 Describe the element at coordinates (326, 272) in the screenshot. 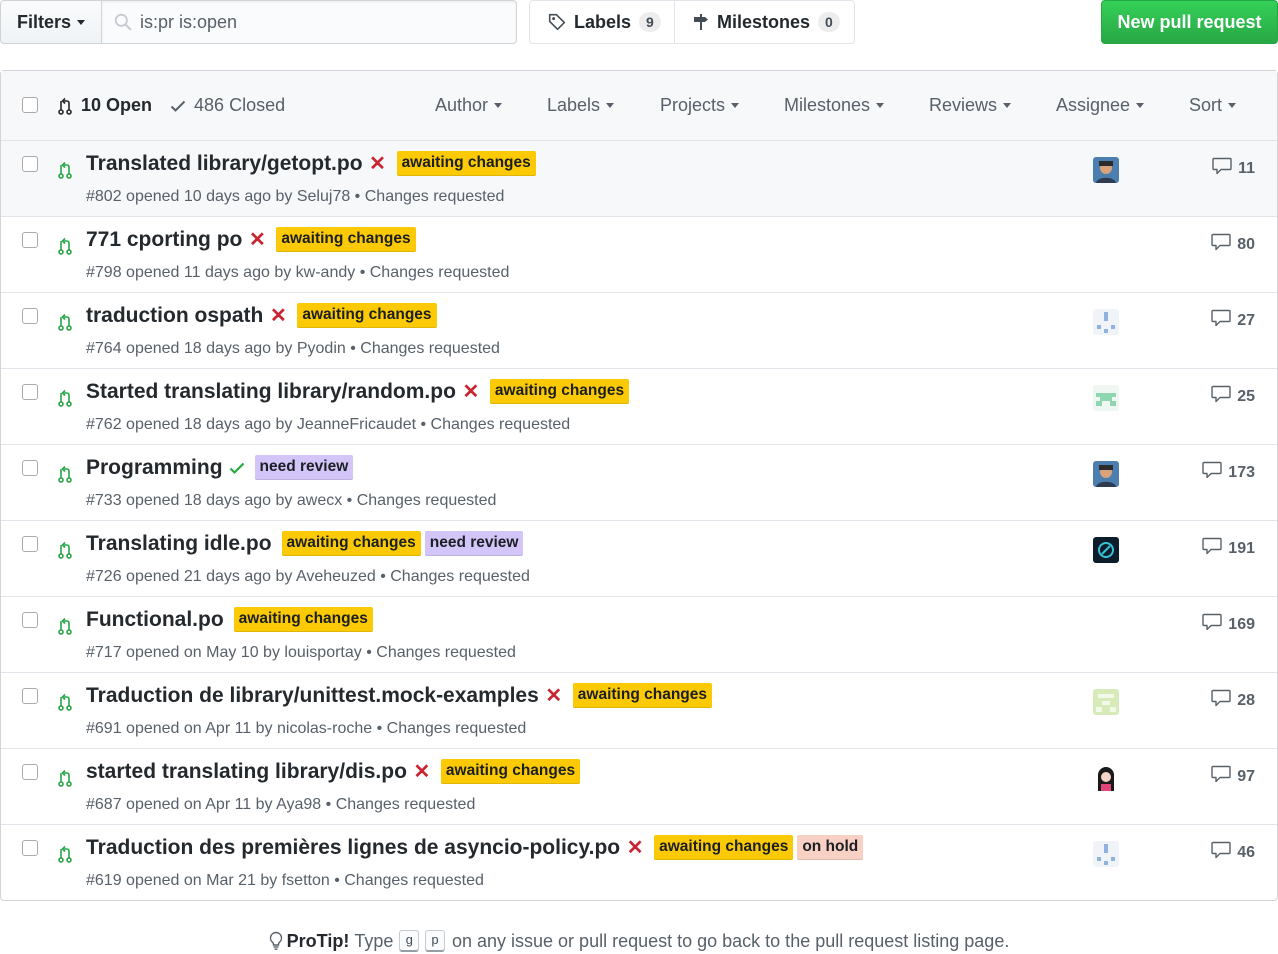

I see `author-link: kw-andy` at that location.